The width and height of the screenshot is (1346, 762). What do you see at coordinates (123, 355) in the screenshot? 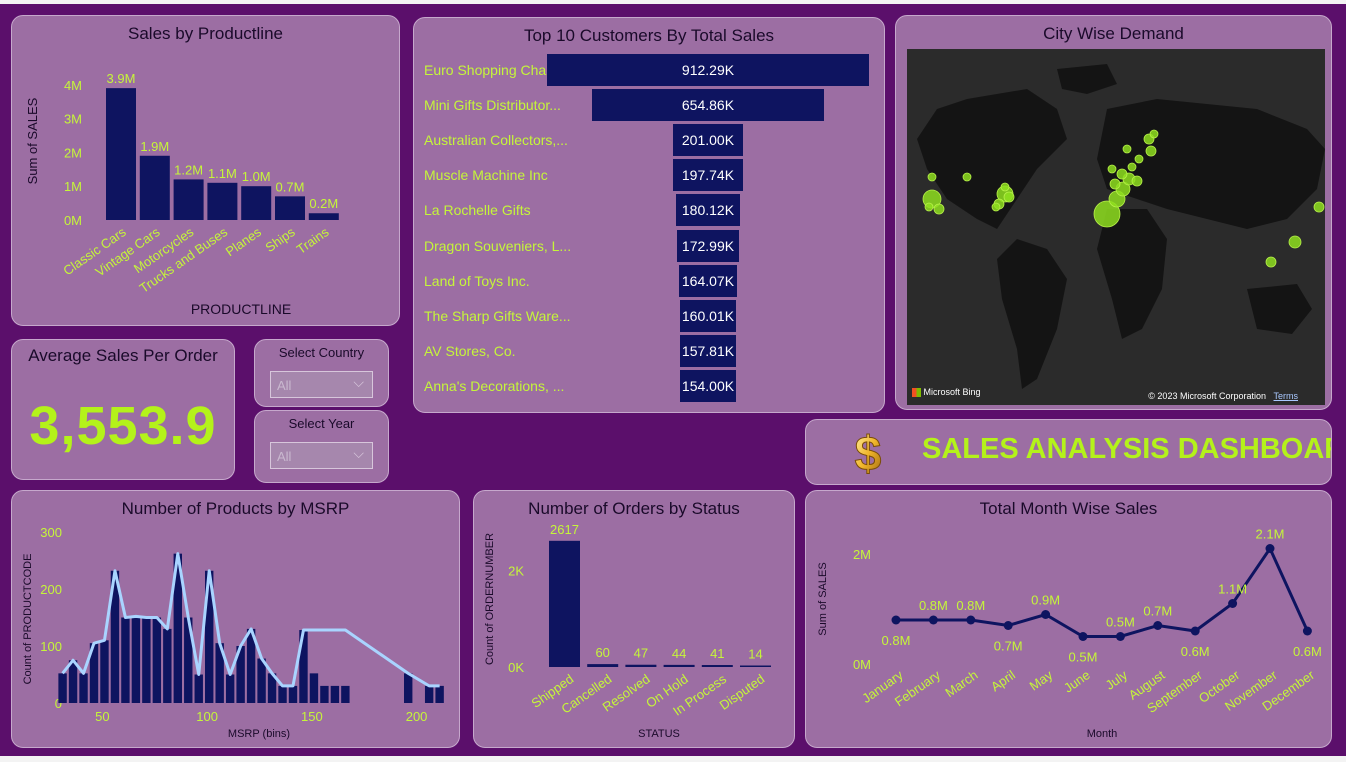
I see `kpi-title: Average Sales Per Order` at bounding box center [123, 355].